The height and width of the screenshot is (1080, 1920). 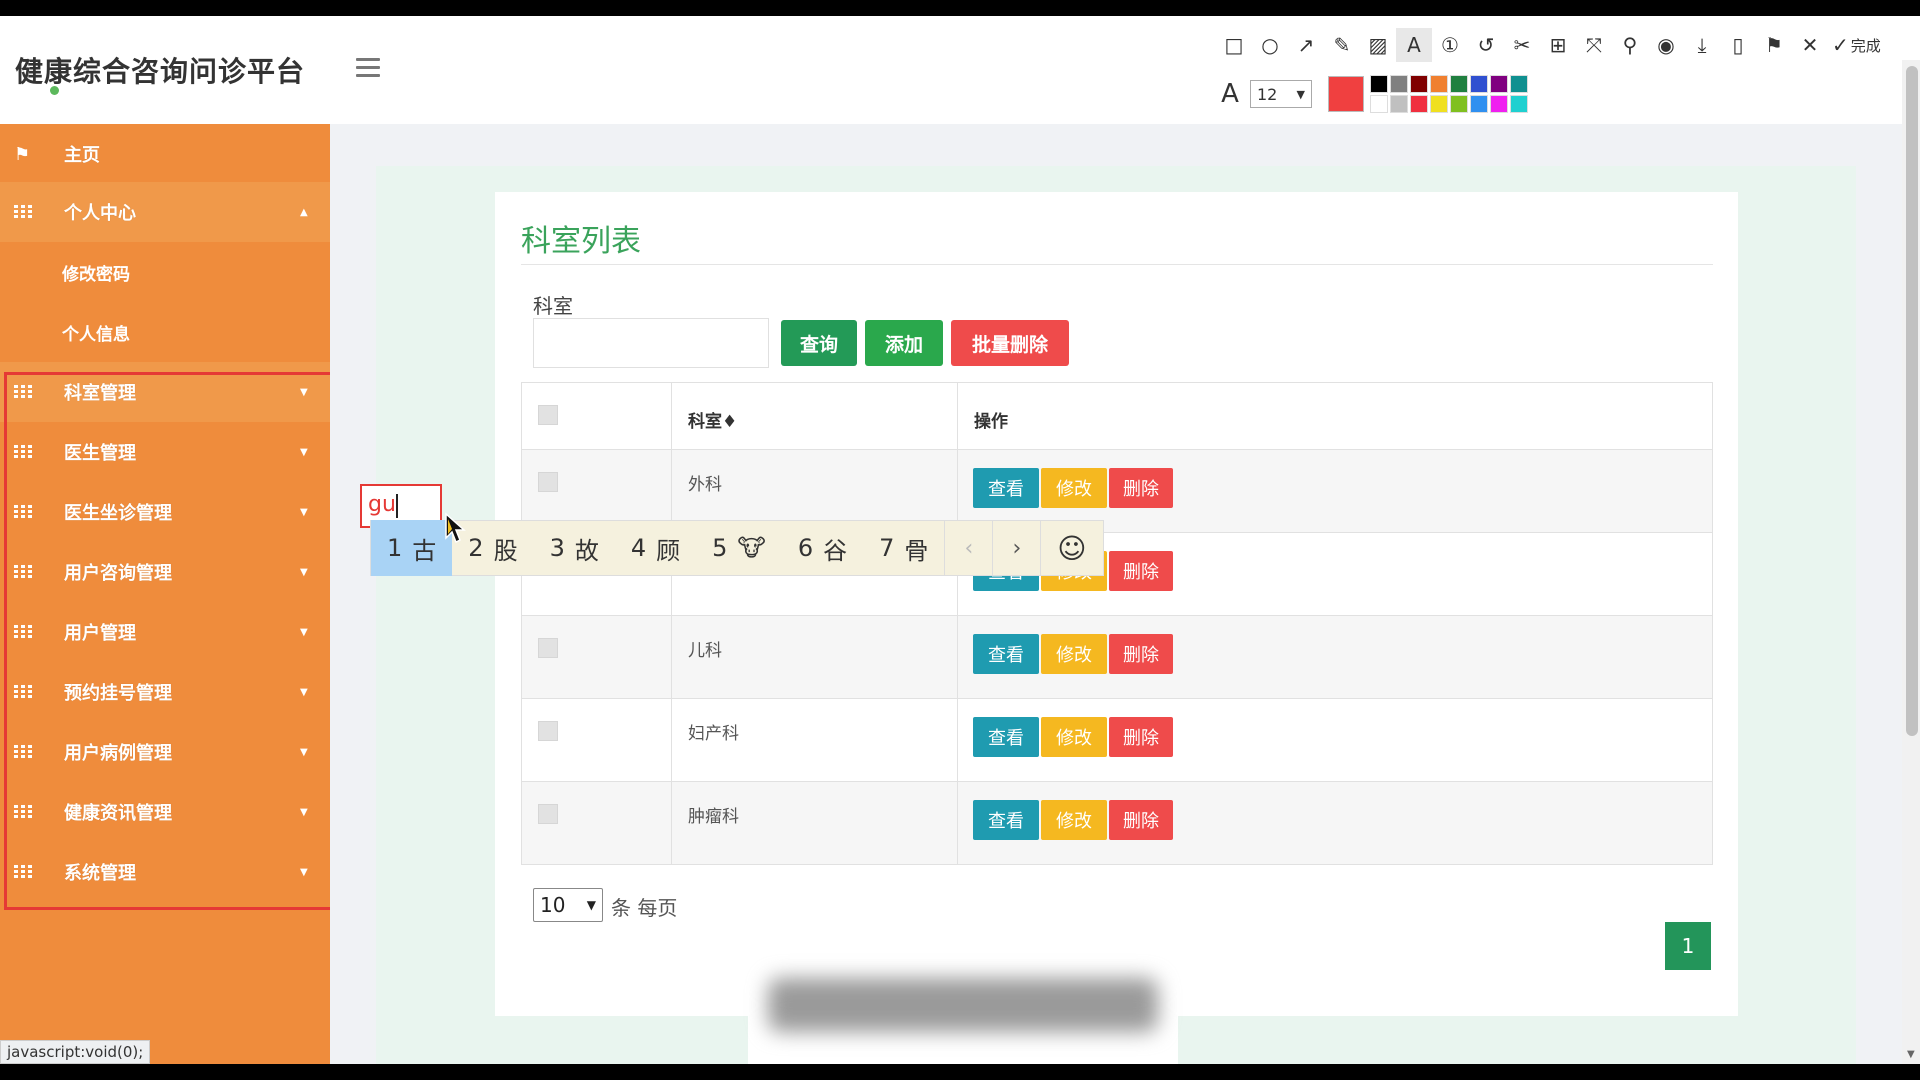 What do you see at coordinates (368, 68) in the screenshot?
I see `menu-toggle-icon` at bounding box center [368, 68].